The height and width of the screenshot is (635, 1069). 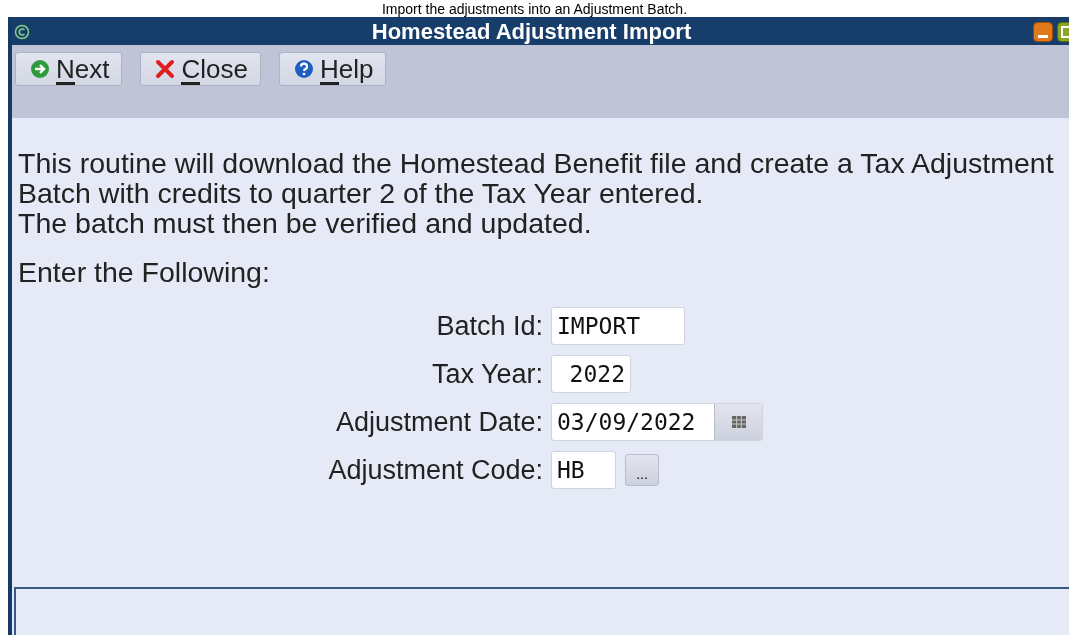 I want to click on caption: Import the adjustments into an Adjustment Batch., so click(x=534, y=9).